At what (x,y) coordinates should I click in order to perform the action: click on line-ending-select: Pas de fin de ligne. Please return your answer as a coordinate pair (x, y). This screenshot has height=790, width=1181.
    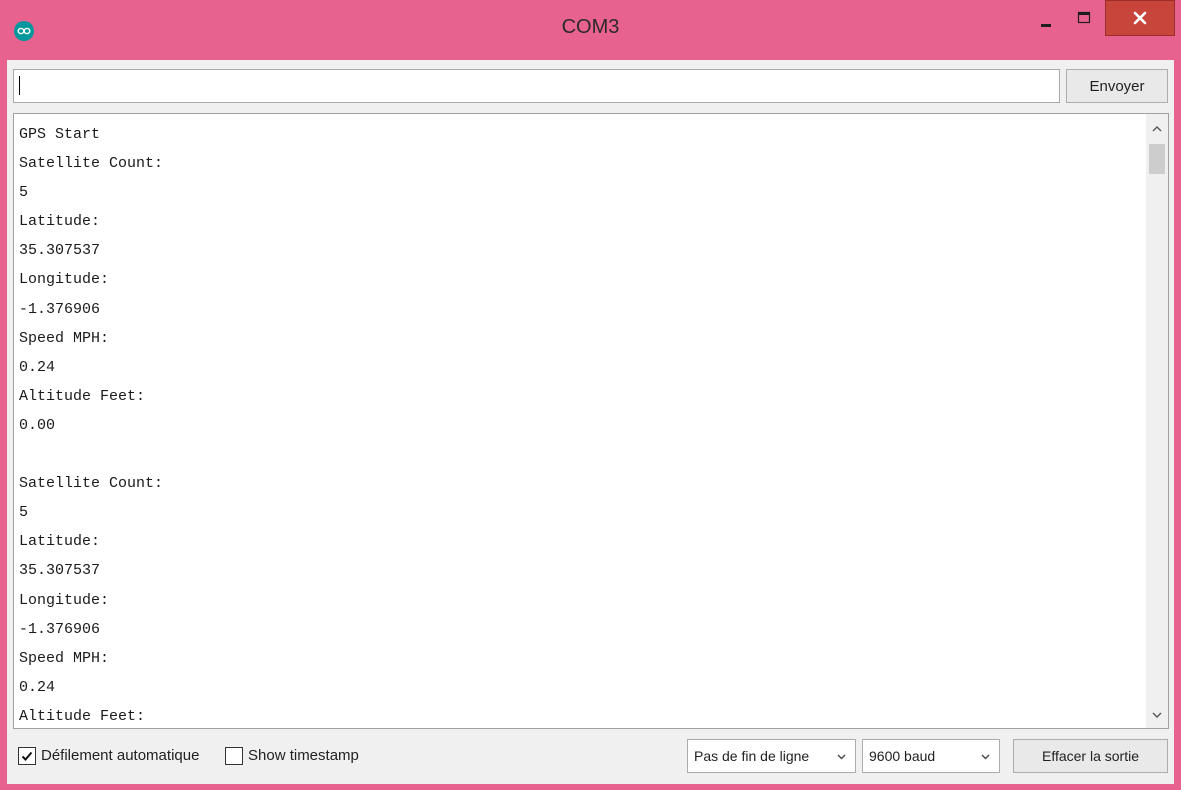
    Looking at the image, I should click on (771, 756).